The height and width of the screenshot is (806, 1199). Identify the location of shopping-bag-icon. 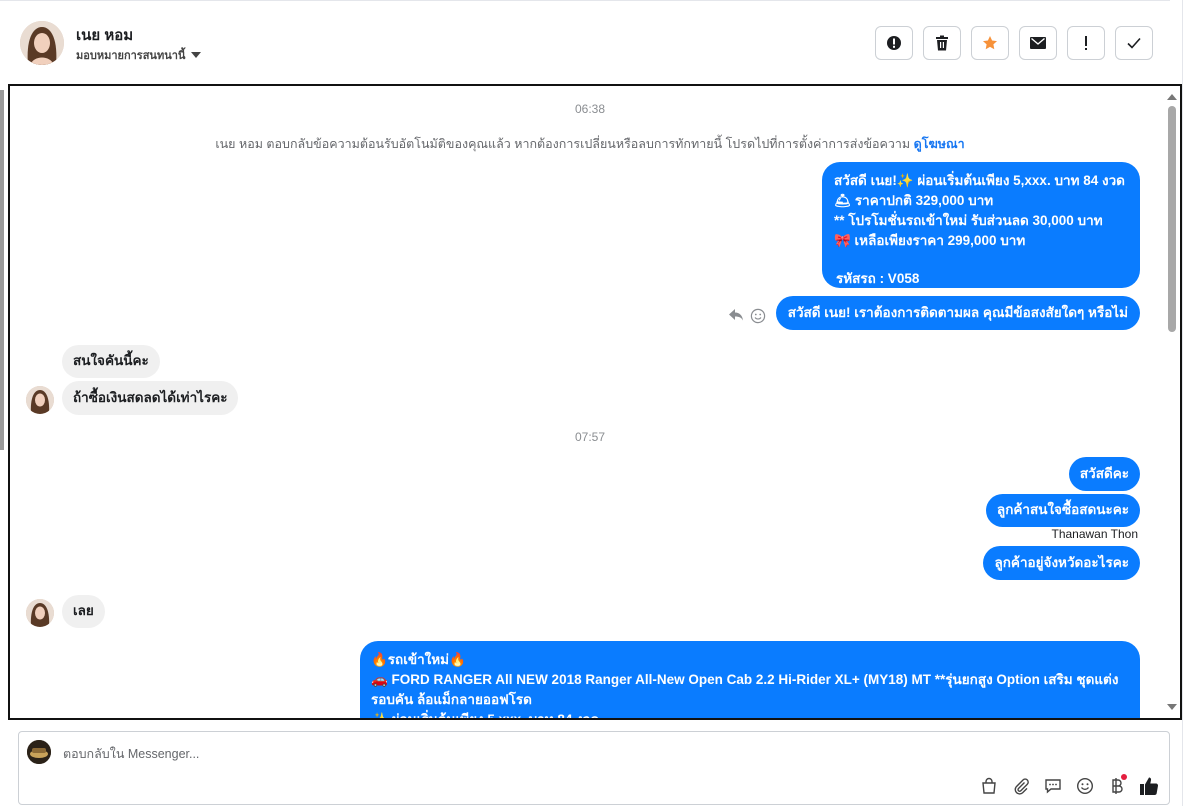
(989, 785).